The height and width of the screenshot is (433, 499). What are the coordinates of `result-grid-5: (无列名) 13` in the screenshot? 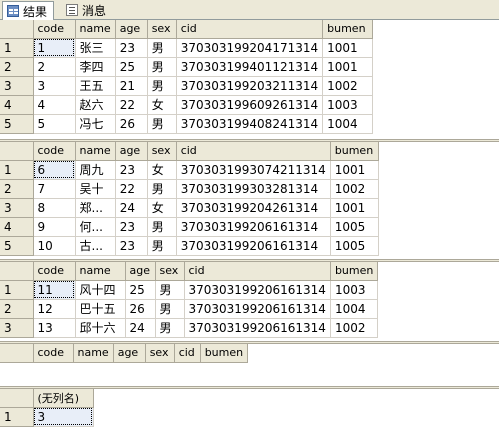 It's located at (249, 411).